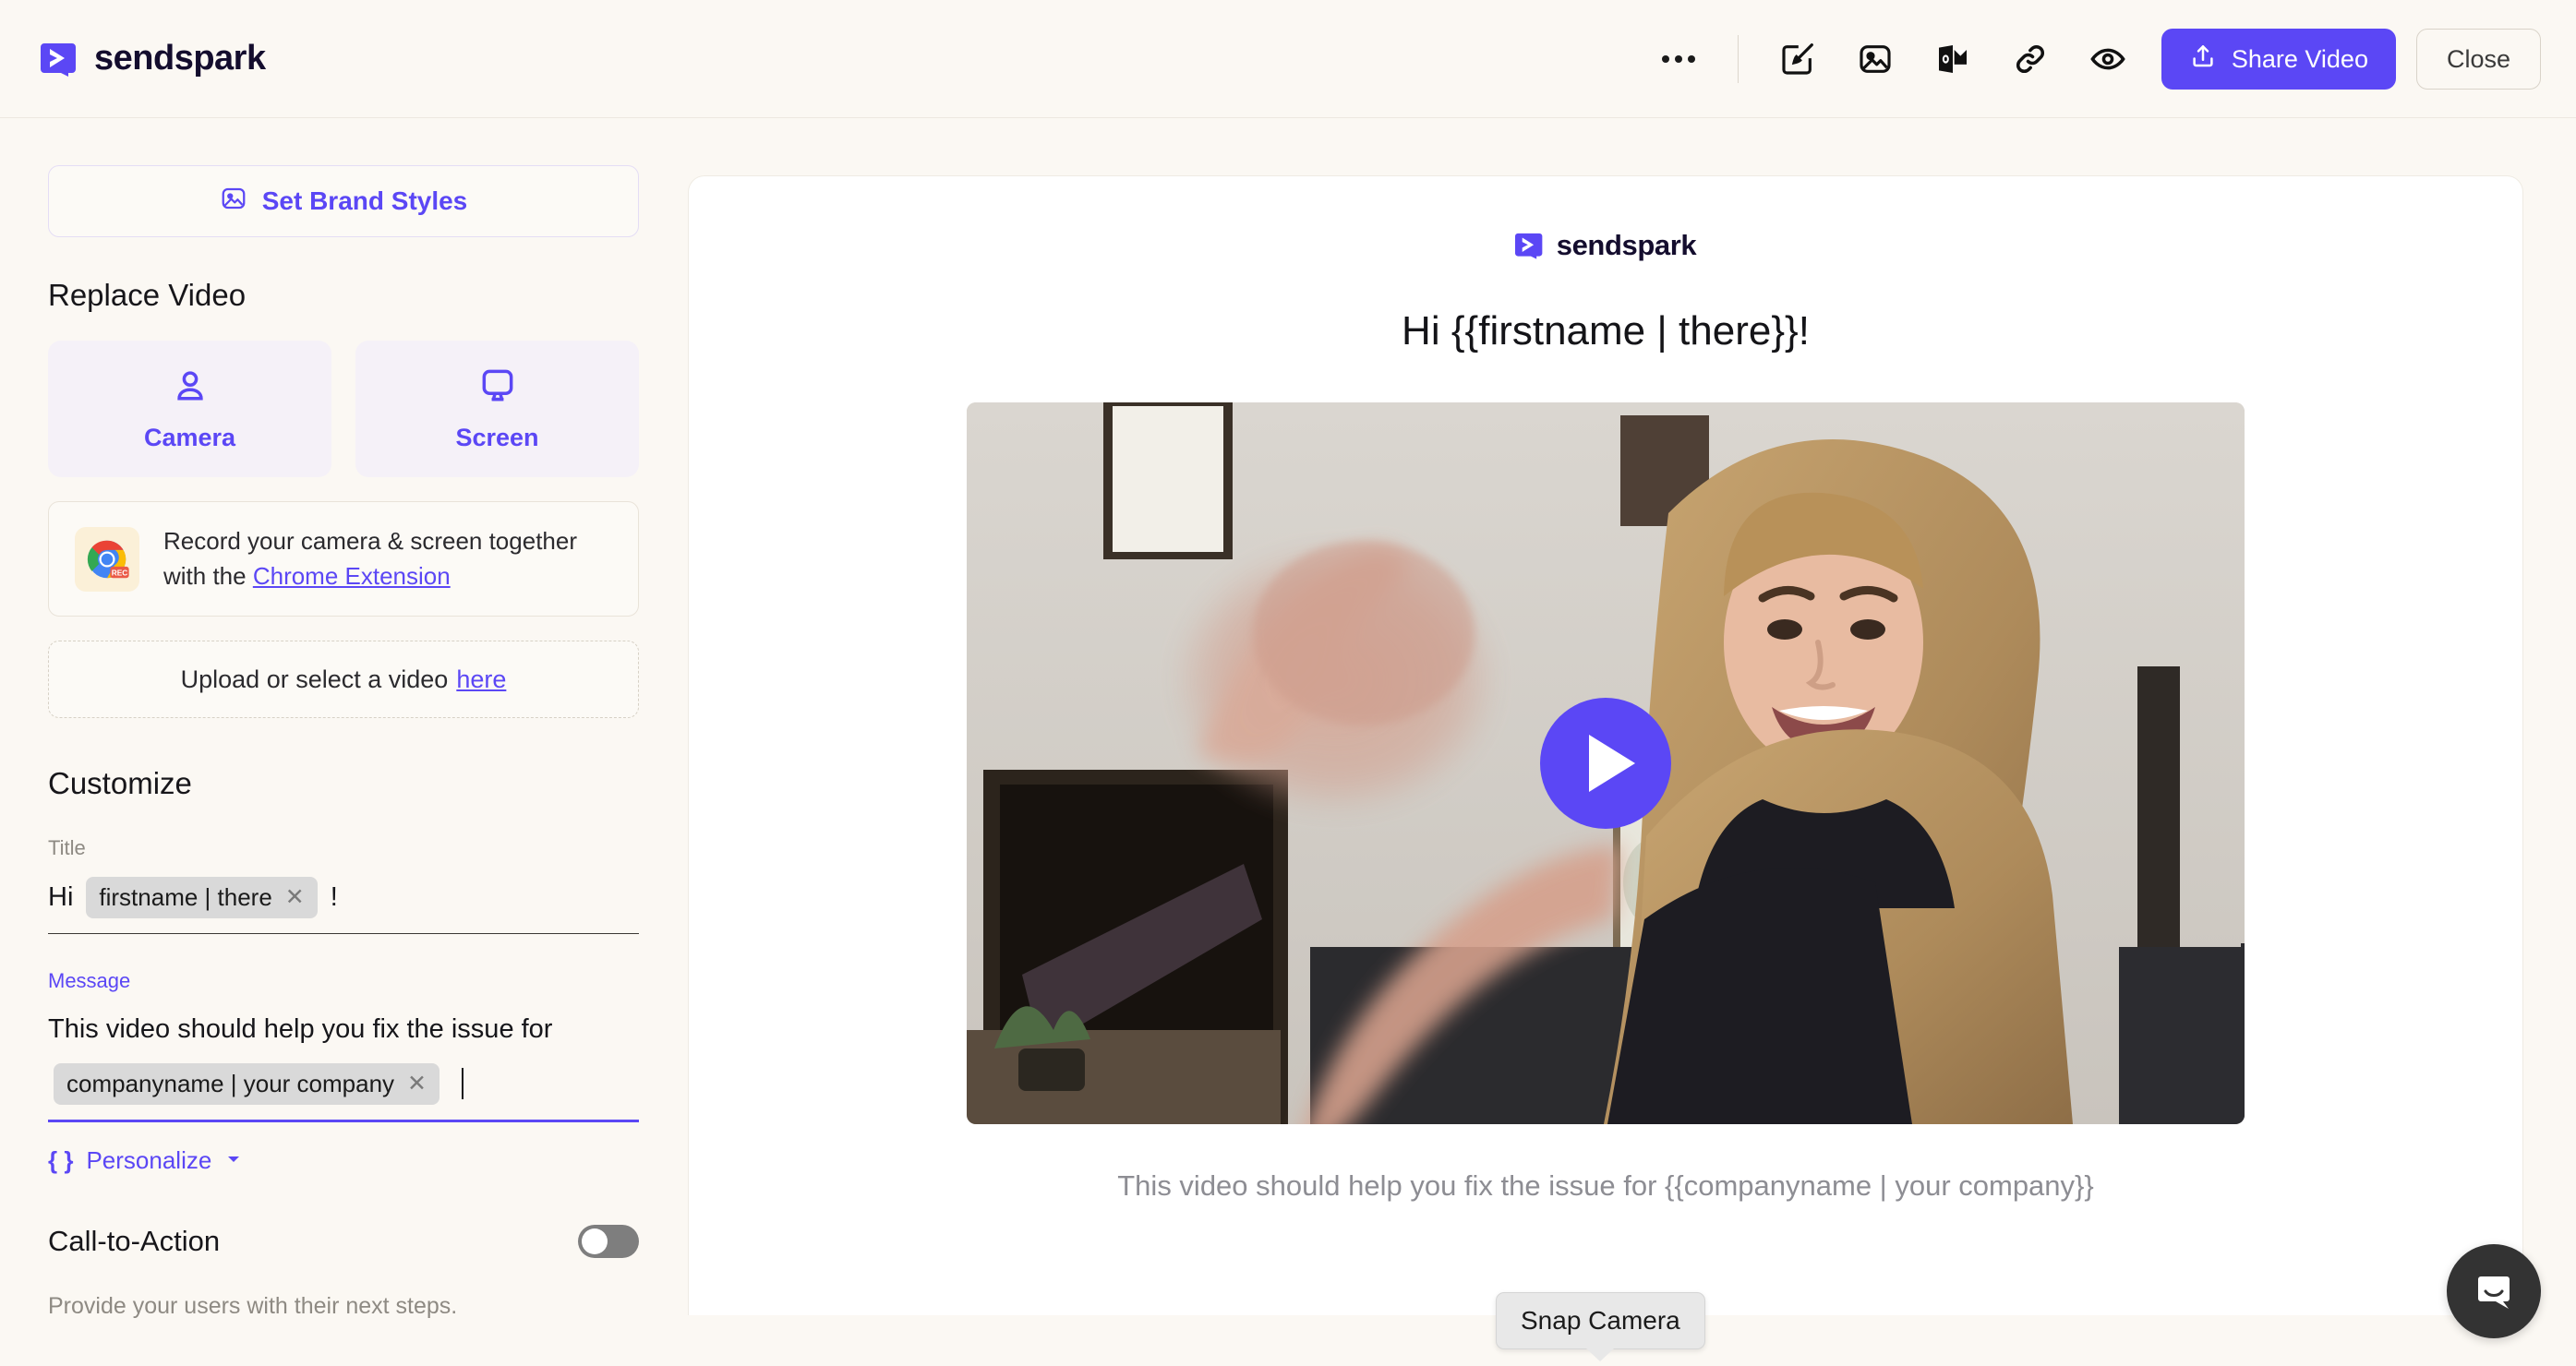  I want to click on customize-icon, so click(1797, 59).